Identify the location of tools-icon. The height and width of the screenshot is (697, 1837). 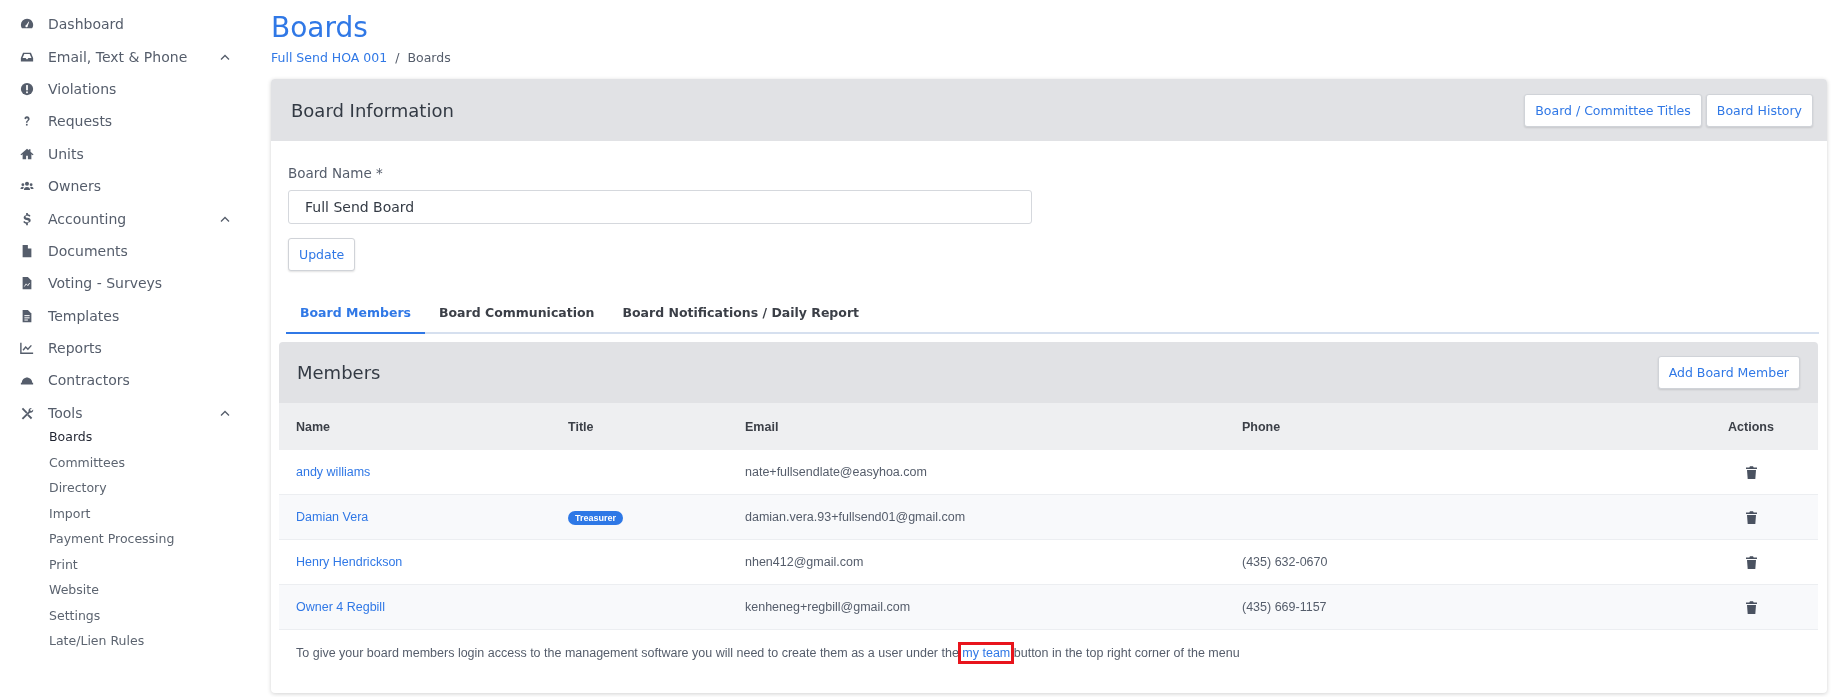
(27, 412).